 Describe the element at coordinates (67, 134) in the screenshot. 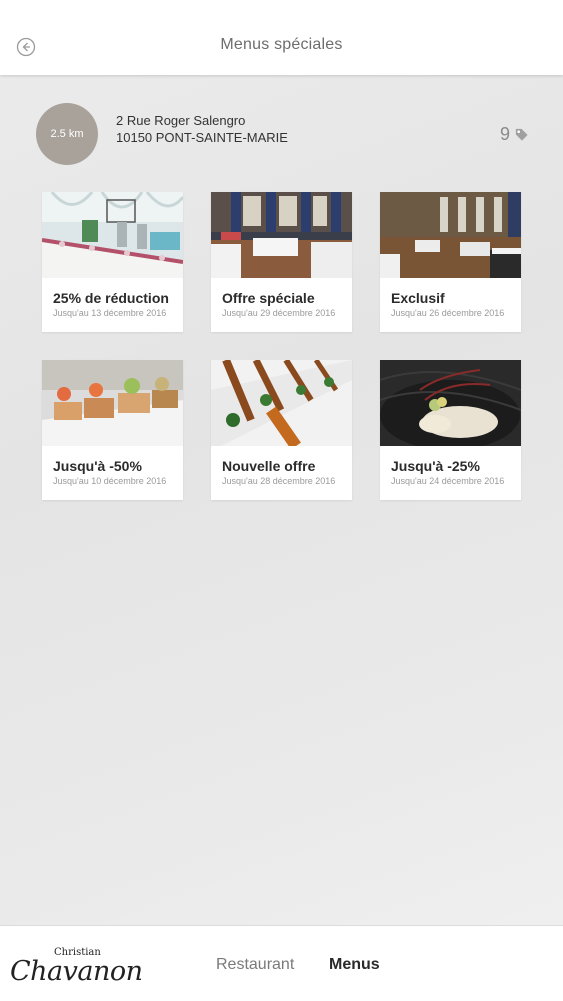

I see `distance-badge: 2.5 km` at that location.